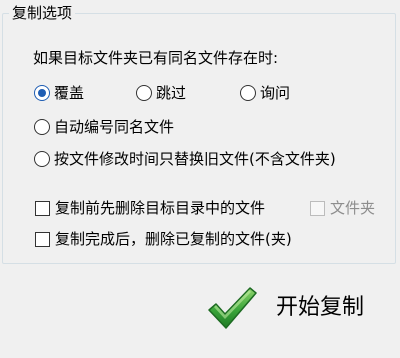 Image resolution: width=400 pixels, height=358 pixels. Describe the element at coordinates (275, 93) in the screenshot. I see `radio-ask-label: 询问` at that location.